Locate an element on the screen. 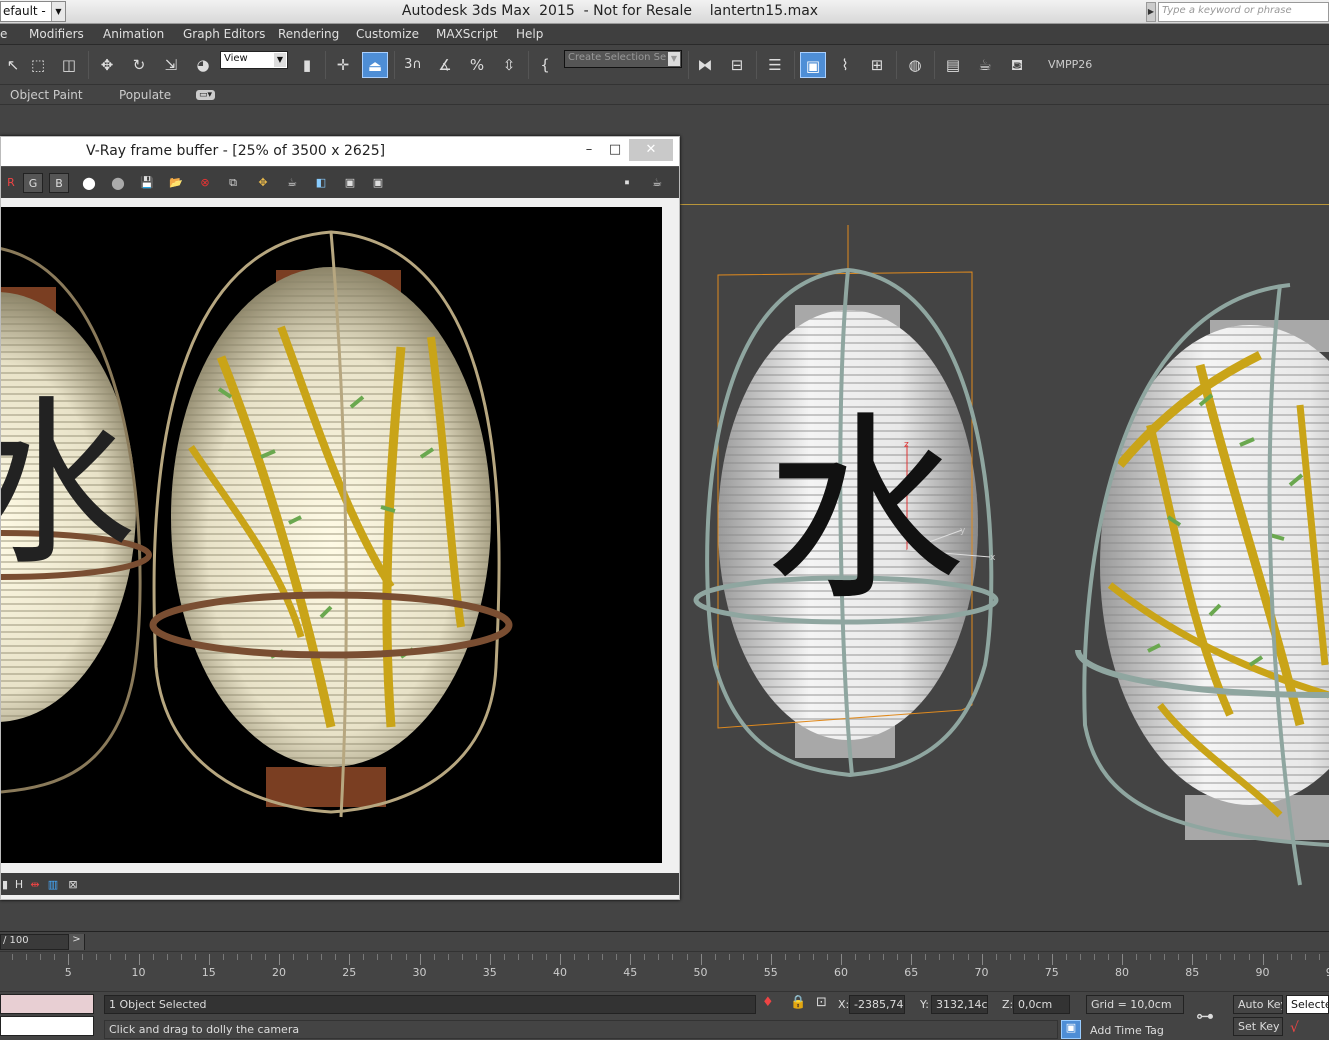  maxscript-input is located at coordinates (47, 1026).